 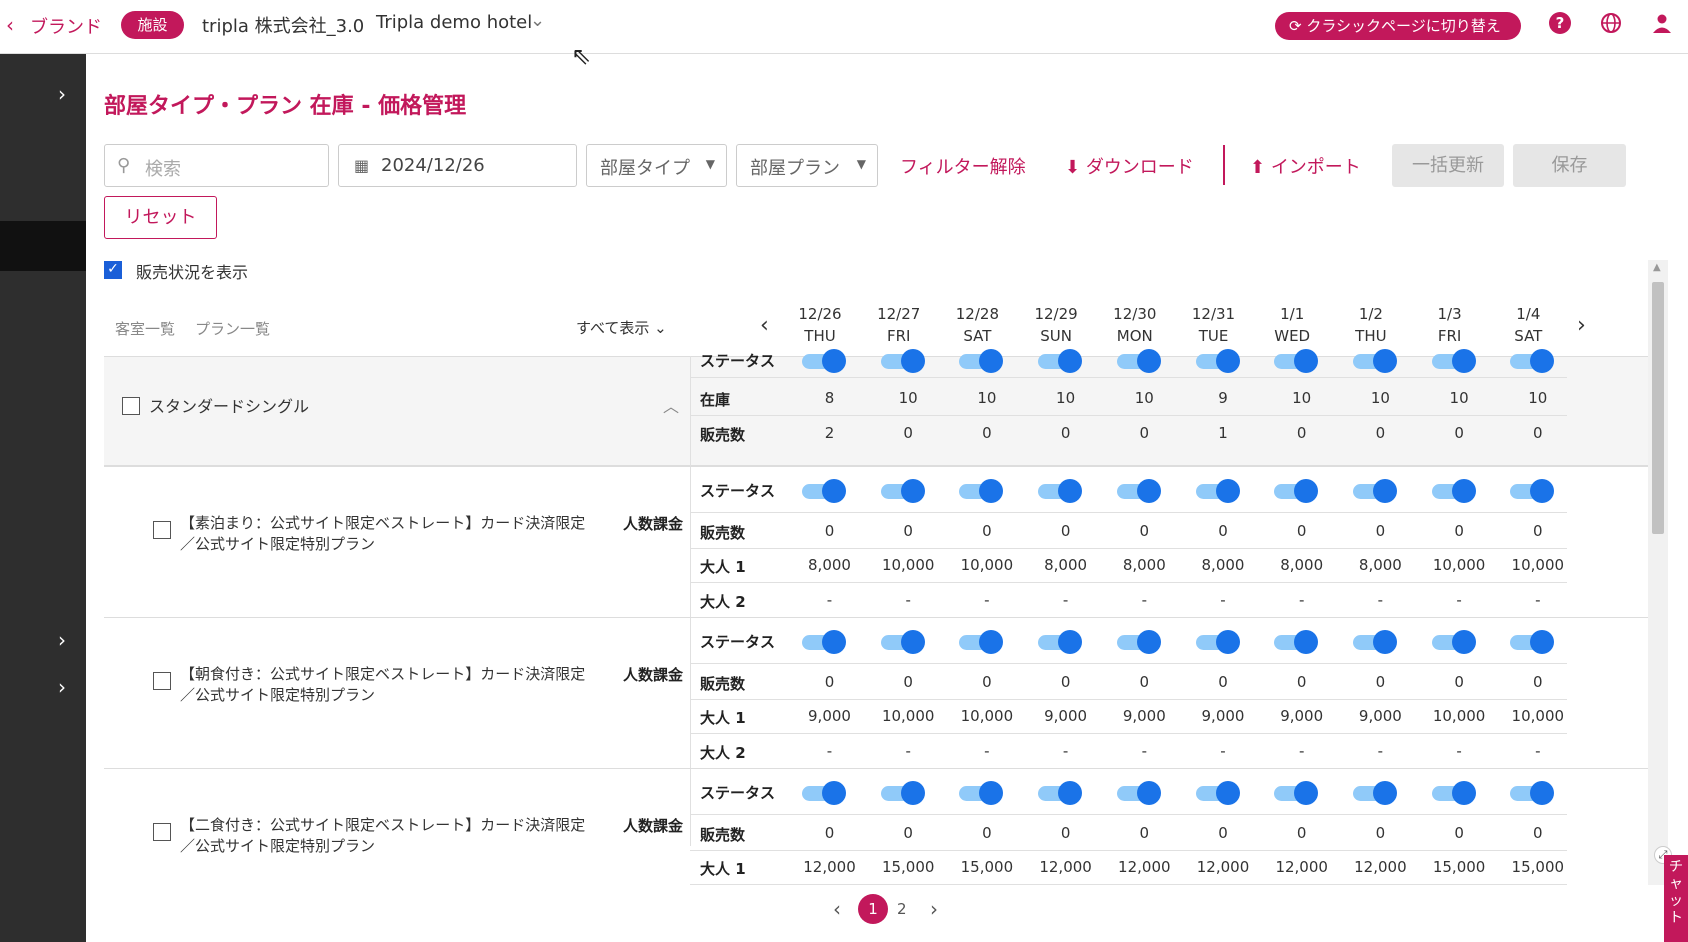 I want to click on next-dates-icon: ›, so click(x=1581, y=325).